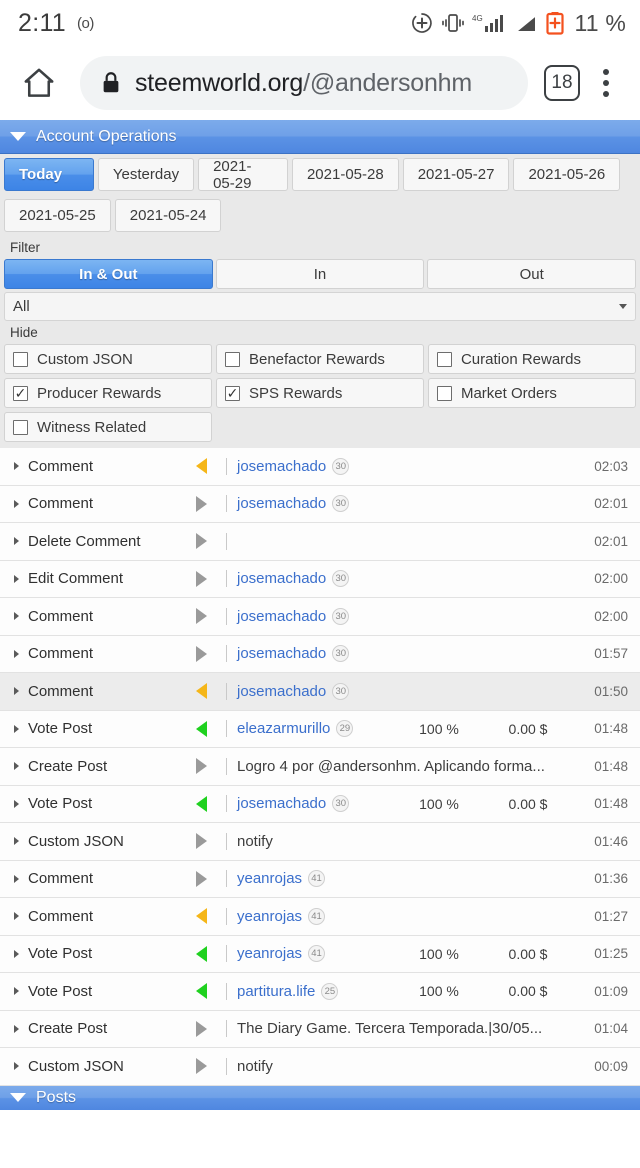  Describe the element at coordinates (85, 359) in the screenshot. I see `hide-checkbox-label: Custom JSON` at that location.